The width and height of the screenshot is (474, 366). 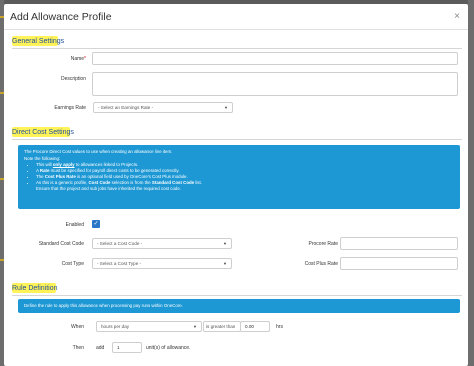 What do you see at coordinates (96, 224) in the screenshot?
I see `enabled-checkbox: ✓` at bounding box center [96, 224].